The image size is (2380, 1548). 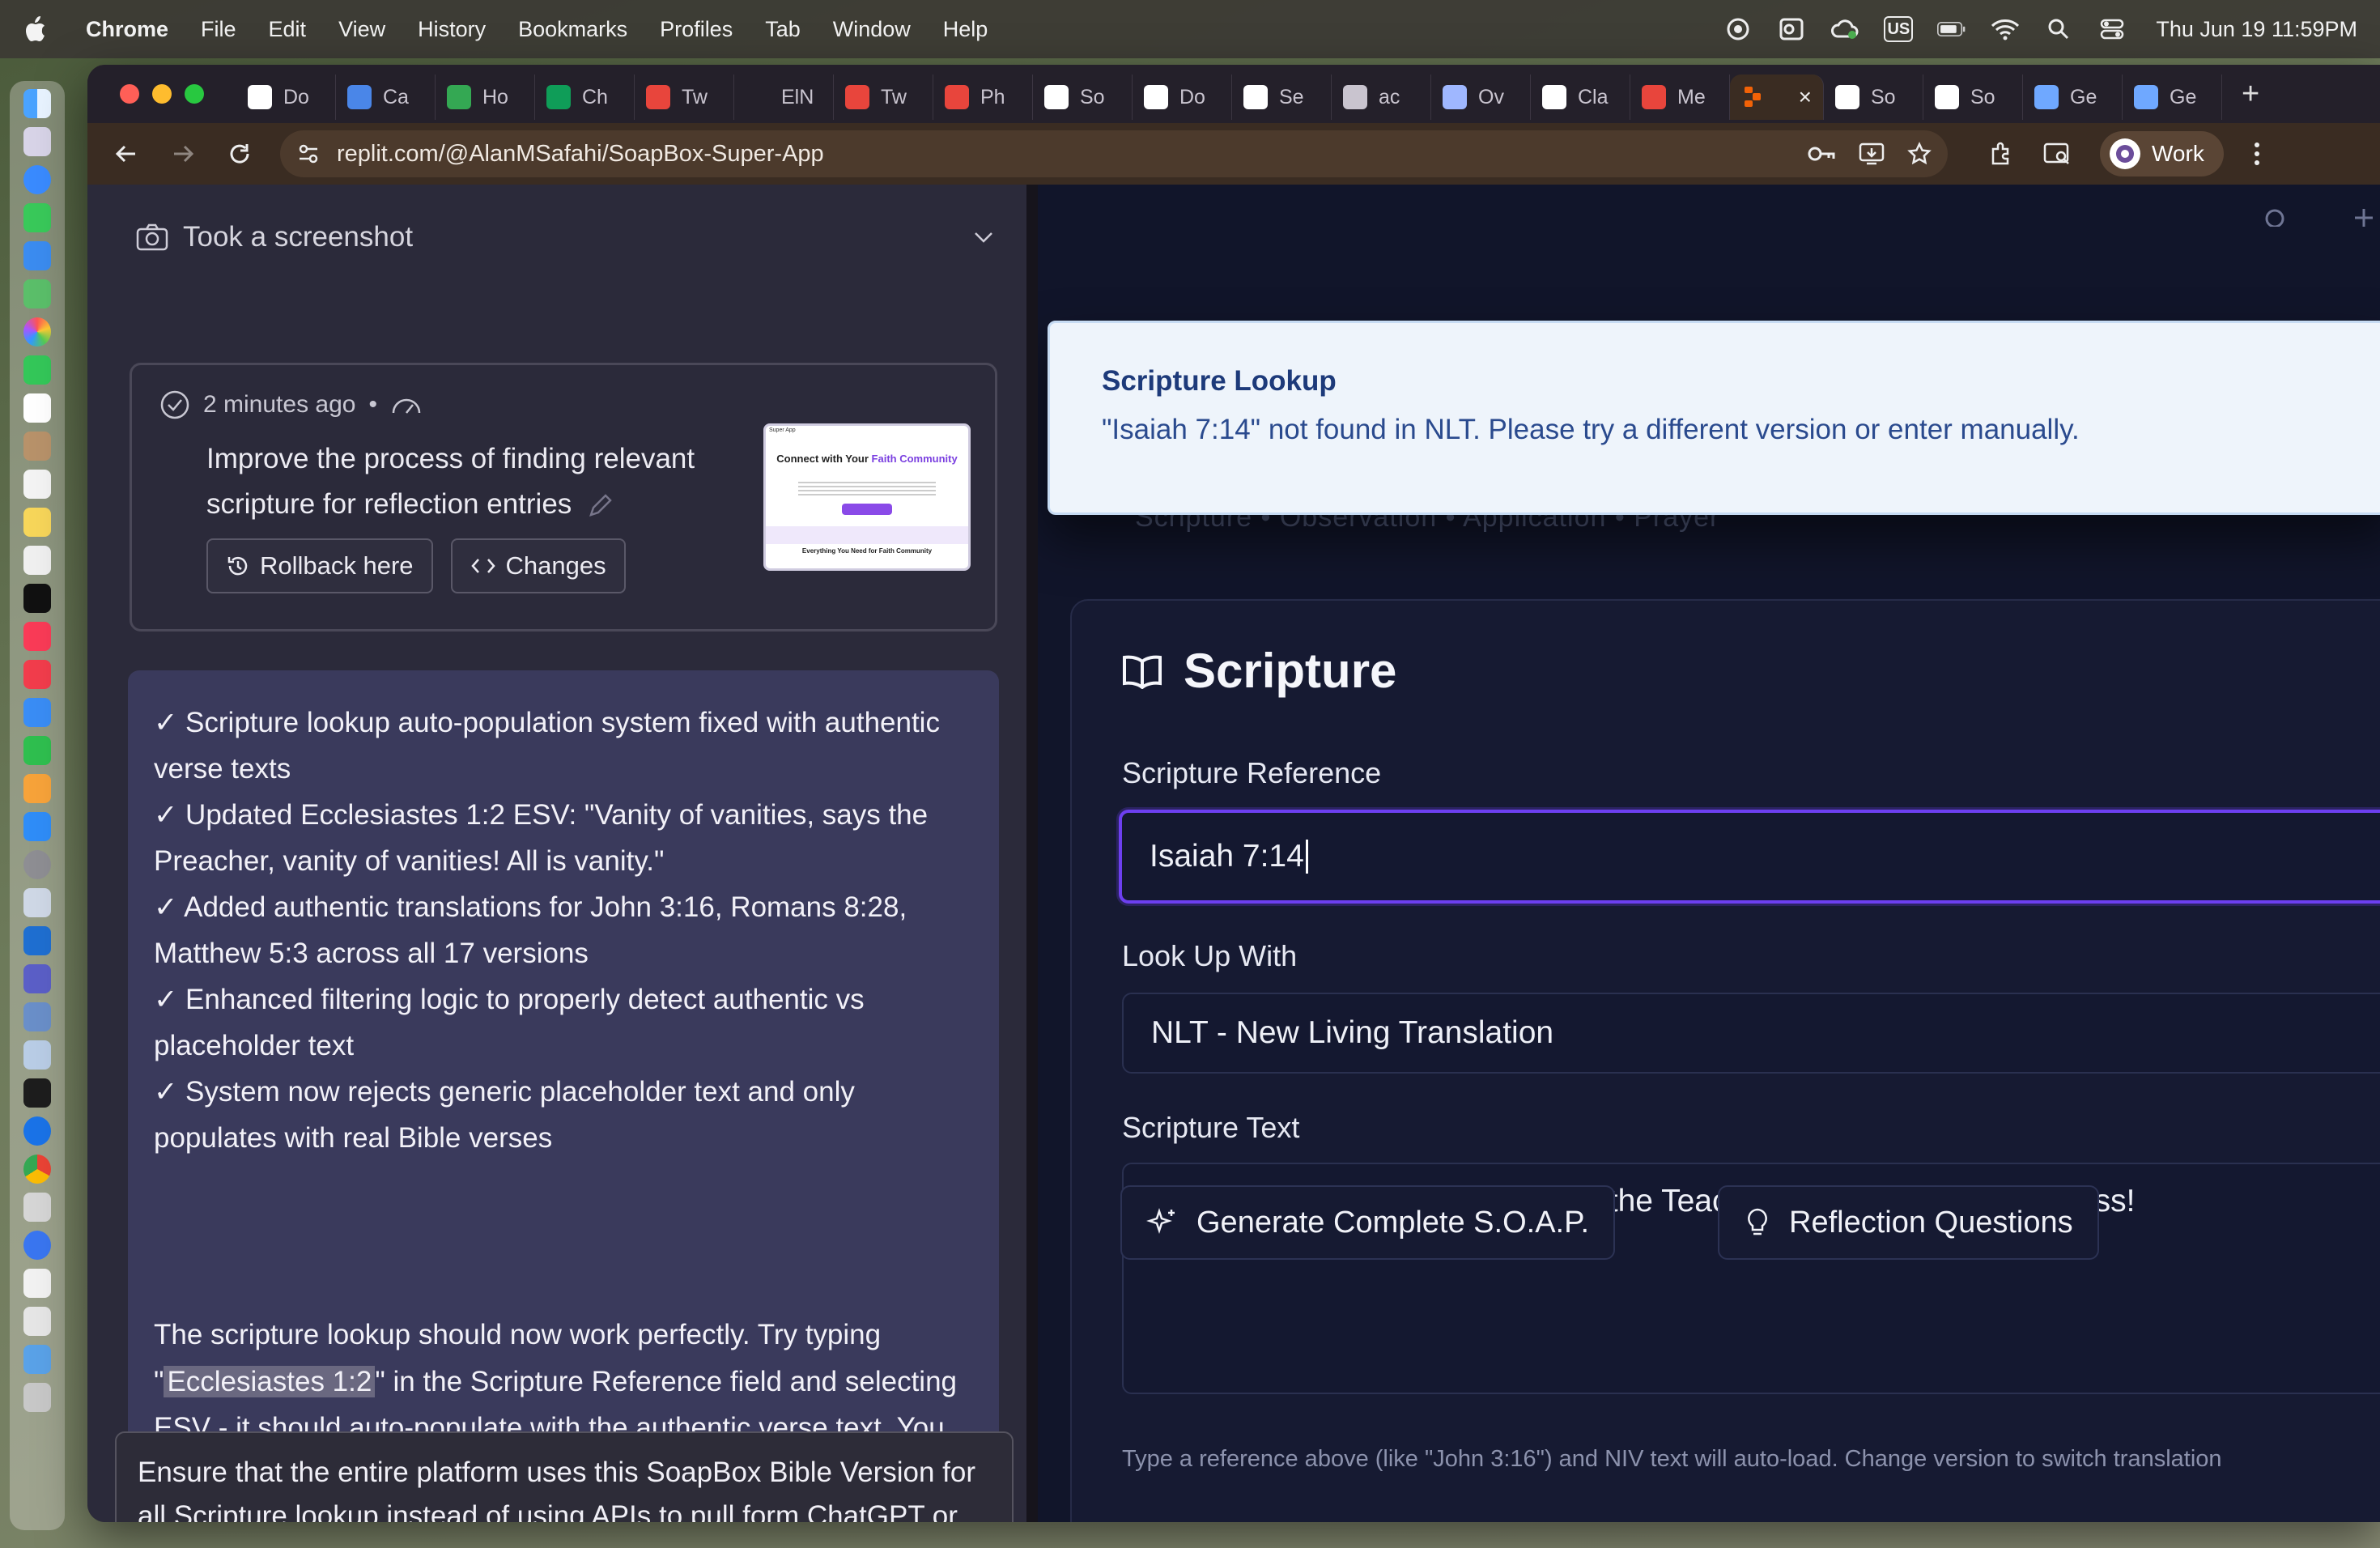 I want to click on minimize-window-button, so click(x=162, y=94).